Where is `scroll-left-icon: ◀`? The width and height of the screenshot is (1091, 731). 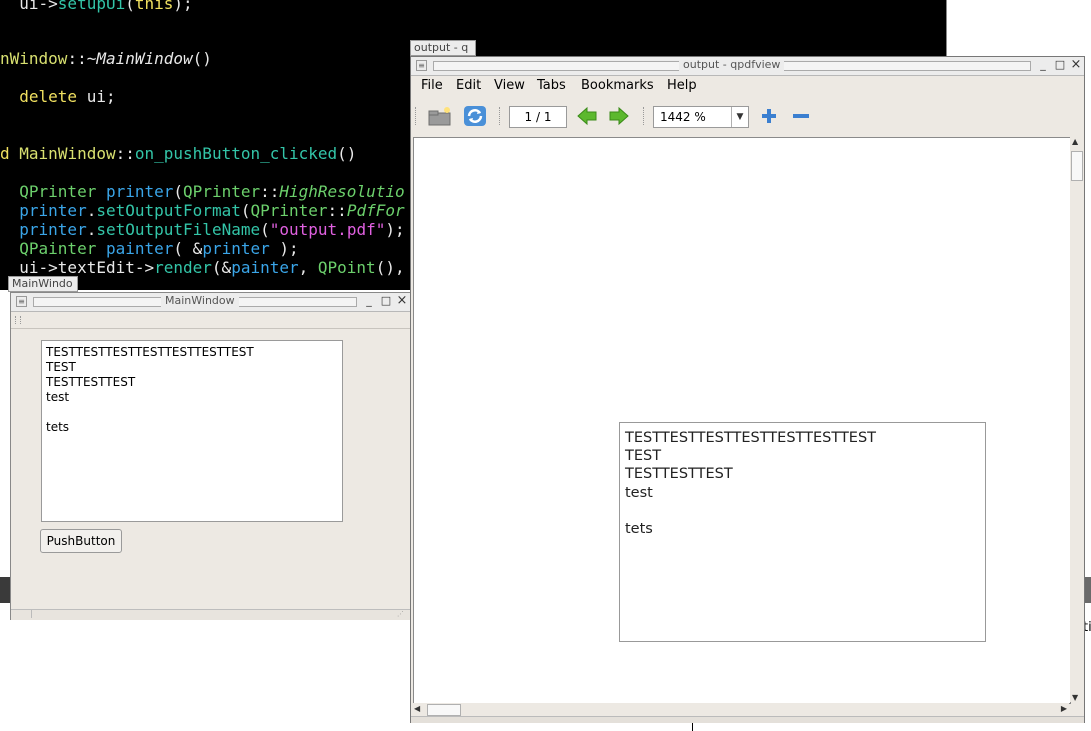
scroll-left-icon: ◀ is located at coordinates (417, 709).